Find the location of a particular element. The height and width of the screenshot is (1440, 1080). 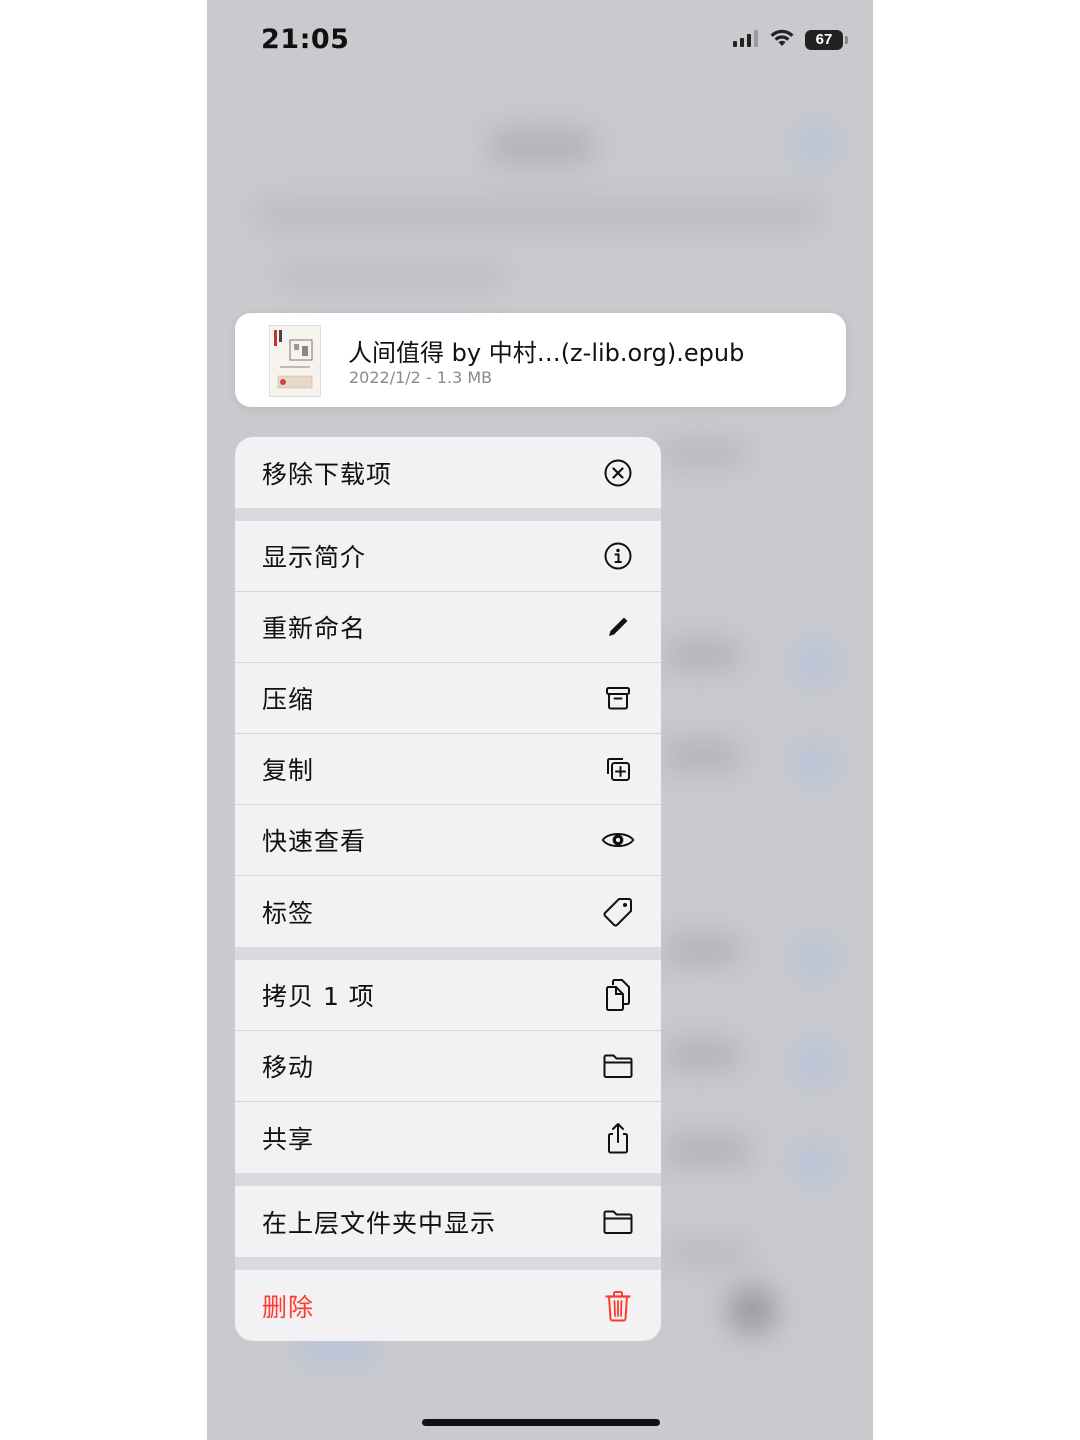

menu-item-show-in-enclosing-folder: 在上层文件夹中显示 is located at coordinates (448, 1221).